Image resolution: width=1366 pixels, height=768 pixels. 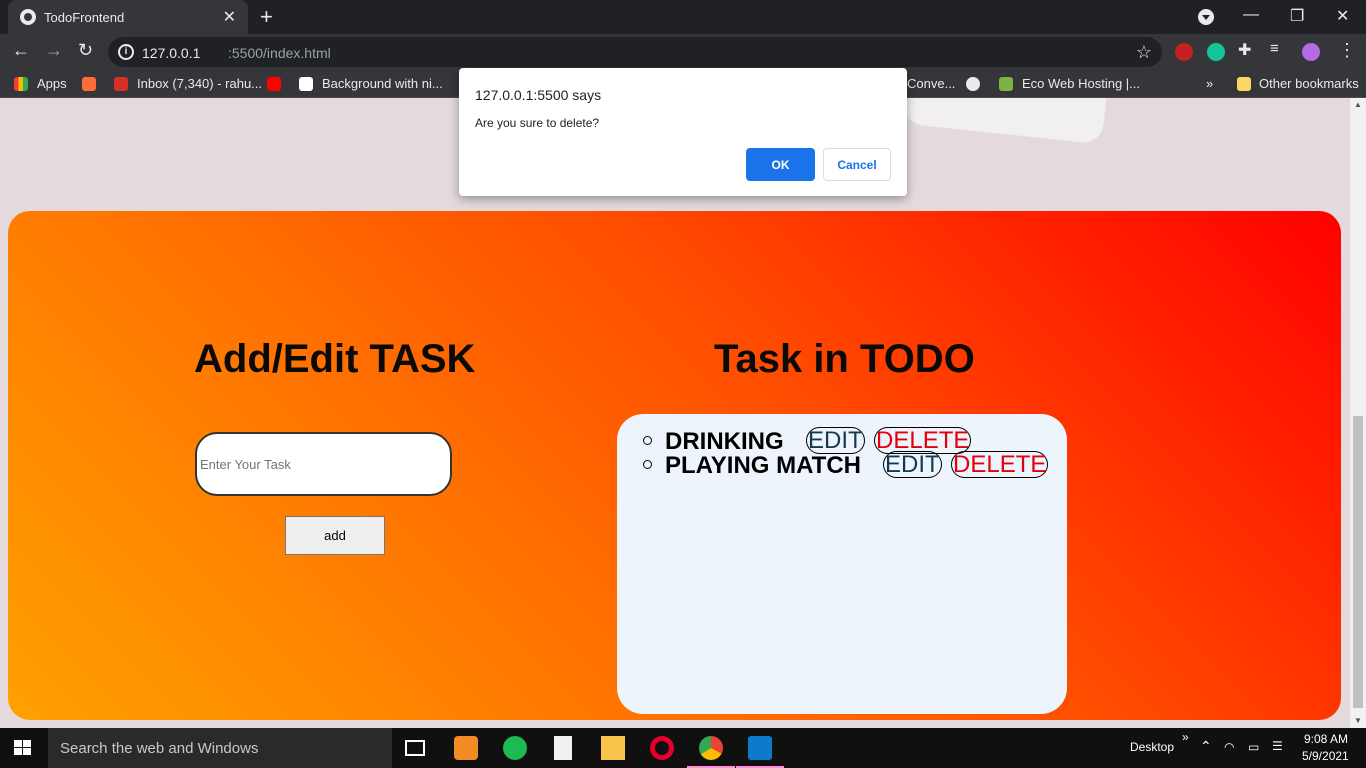 I want to click on tab-search-icon, so click(x=1206, y=17).